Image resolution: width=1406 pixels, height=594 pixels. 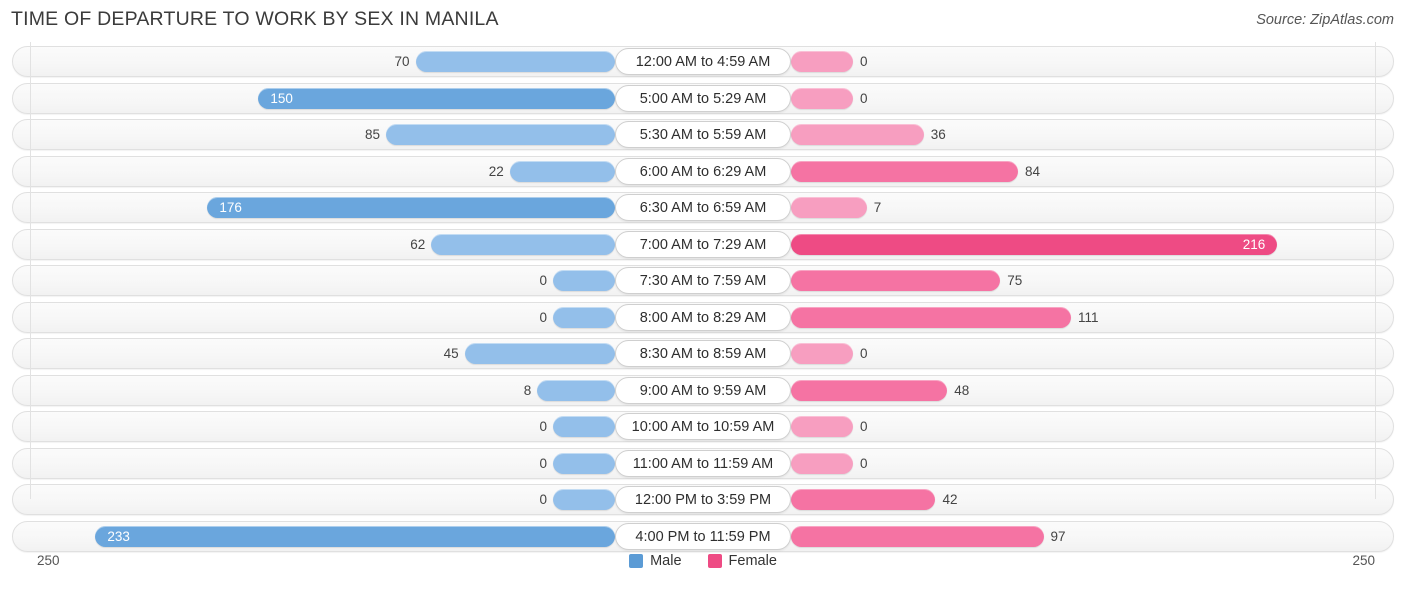 What do you see at coordinates (418, 244) in the screenshot?
I see `bar-value-male: 62` at bounding box center [418, 244].